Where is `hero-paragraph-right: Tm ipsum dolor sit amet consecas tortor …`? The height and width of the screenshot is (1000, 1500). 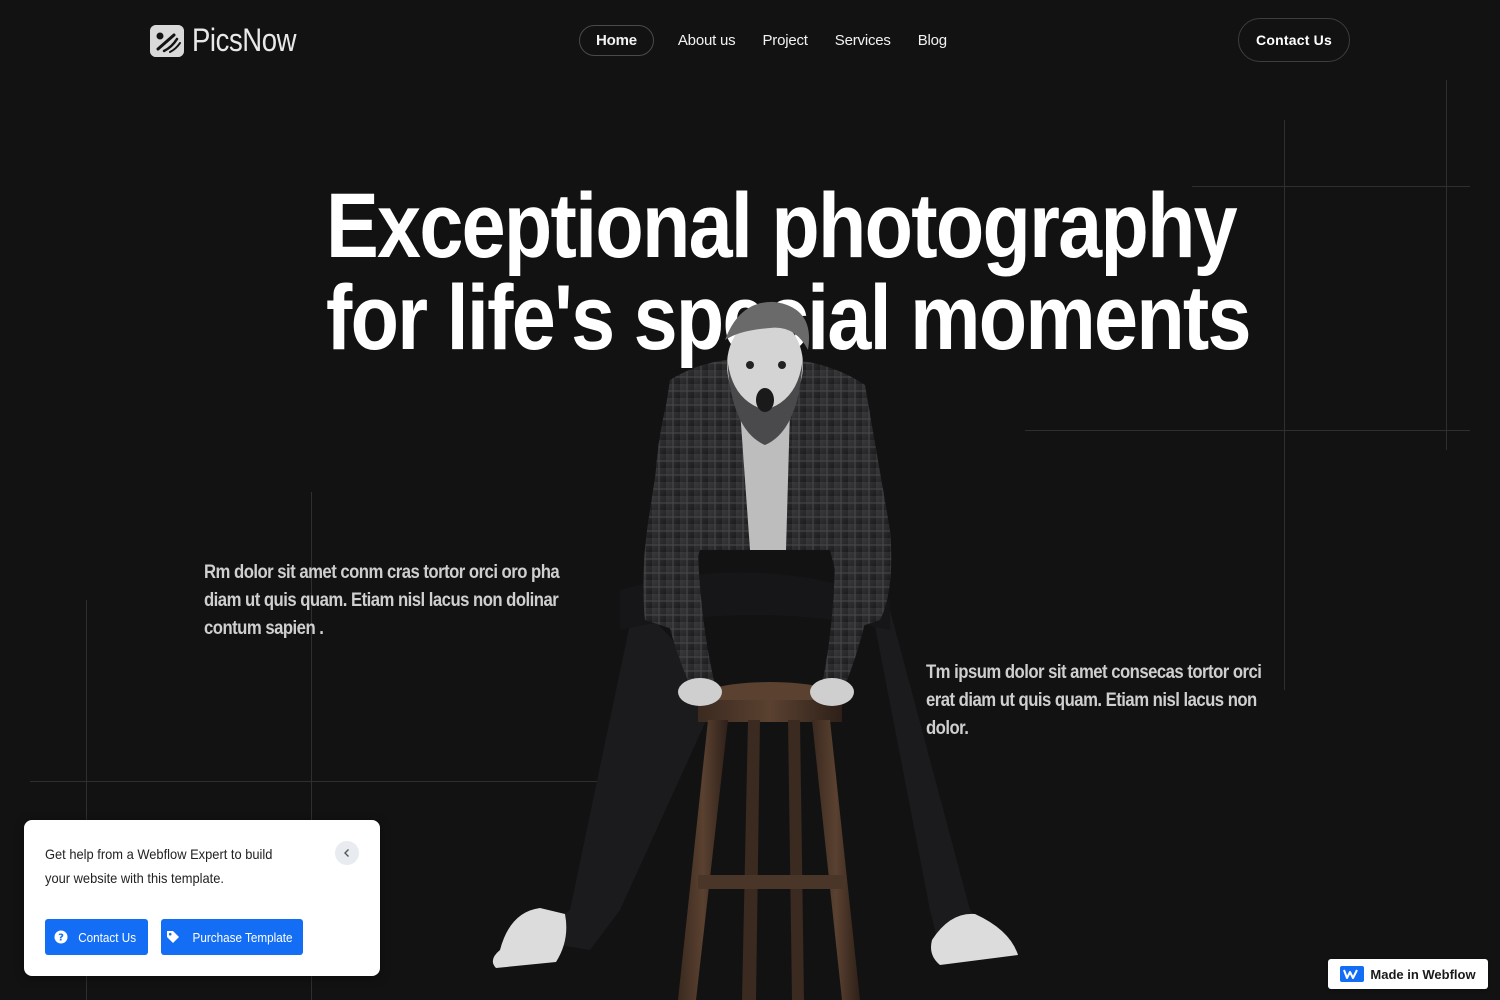
hero-paragraph-right: Tm ipsum dolor sit amet consecas tortor … is located at coordinates (1094, 700).